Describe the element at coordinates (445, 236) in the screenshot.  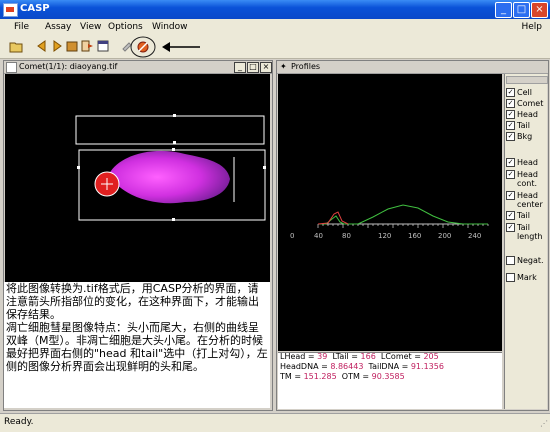
I see `x-tick: 200` at that location.